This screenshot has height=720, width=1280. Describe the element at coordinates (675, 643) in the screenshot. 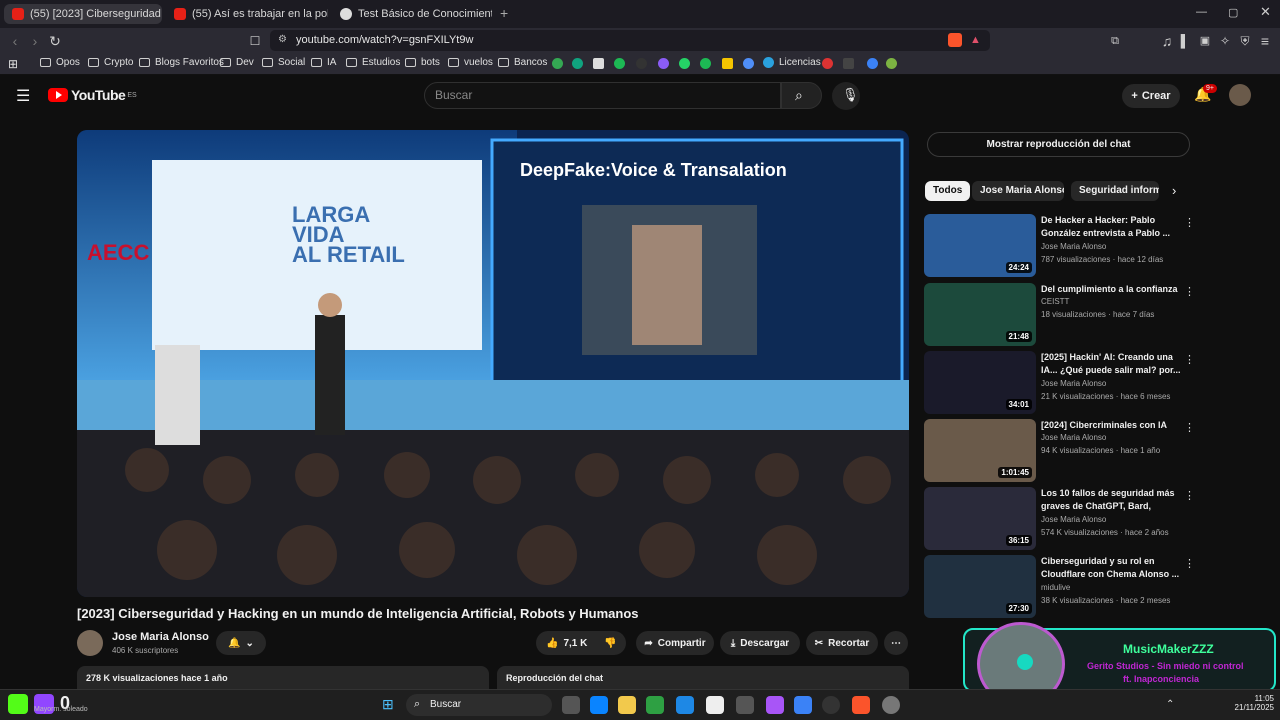

I see `share-button: ➦ Compartir` at that location.